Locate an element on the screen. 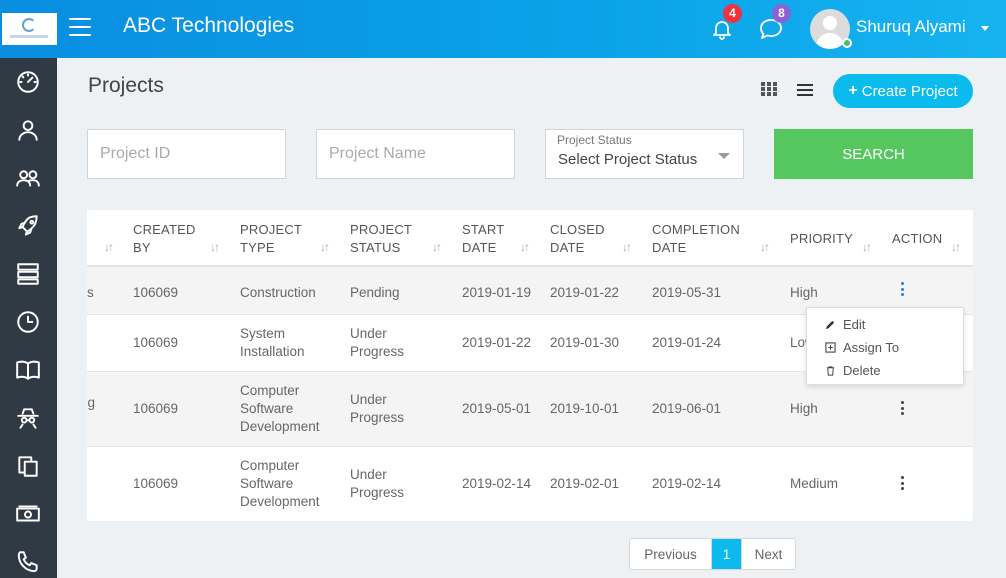  header-project-type: PROJECT TYPE is located at coordinates (271, 238).